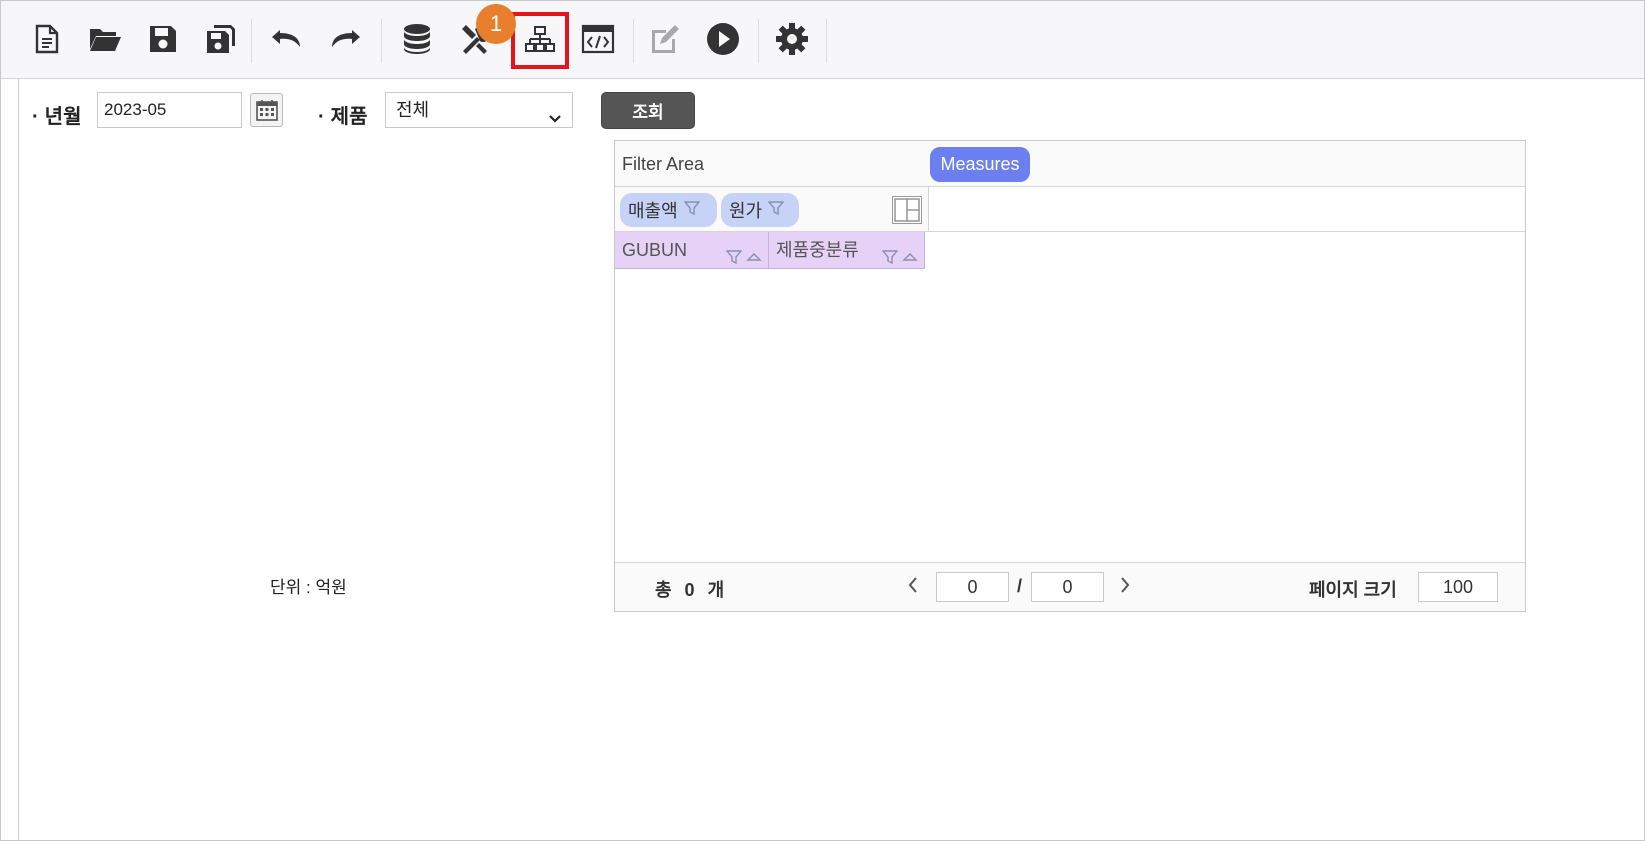  Describe the element at coordinates (913, 588) in the screenshot. I see `prev-page-icon` at that location.